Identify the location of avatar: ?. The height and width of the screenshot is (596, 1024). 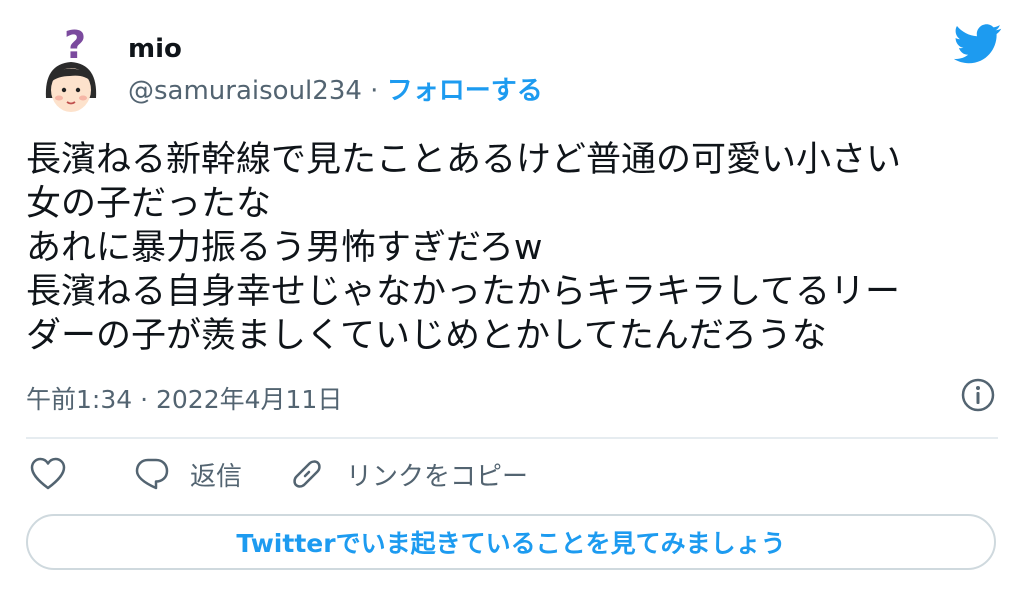
(71, 68).